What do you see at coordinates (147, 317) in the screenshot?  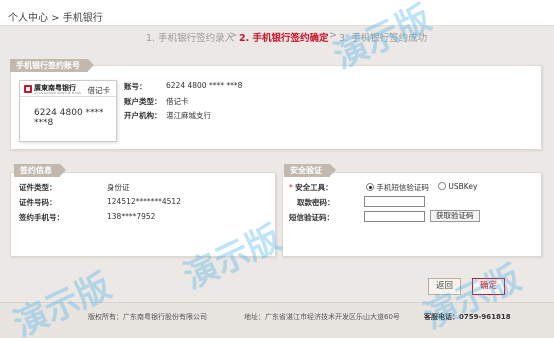 I see `footer-copyright: 版权所有：广东南粤银行股份有限公司` at bounding box center [147, 317].